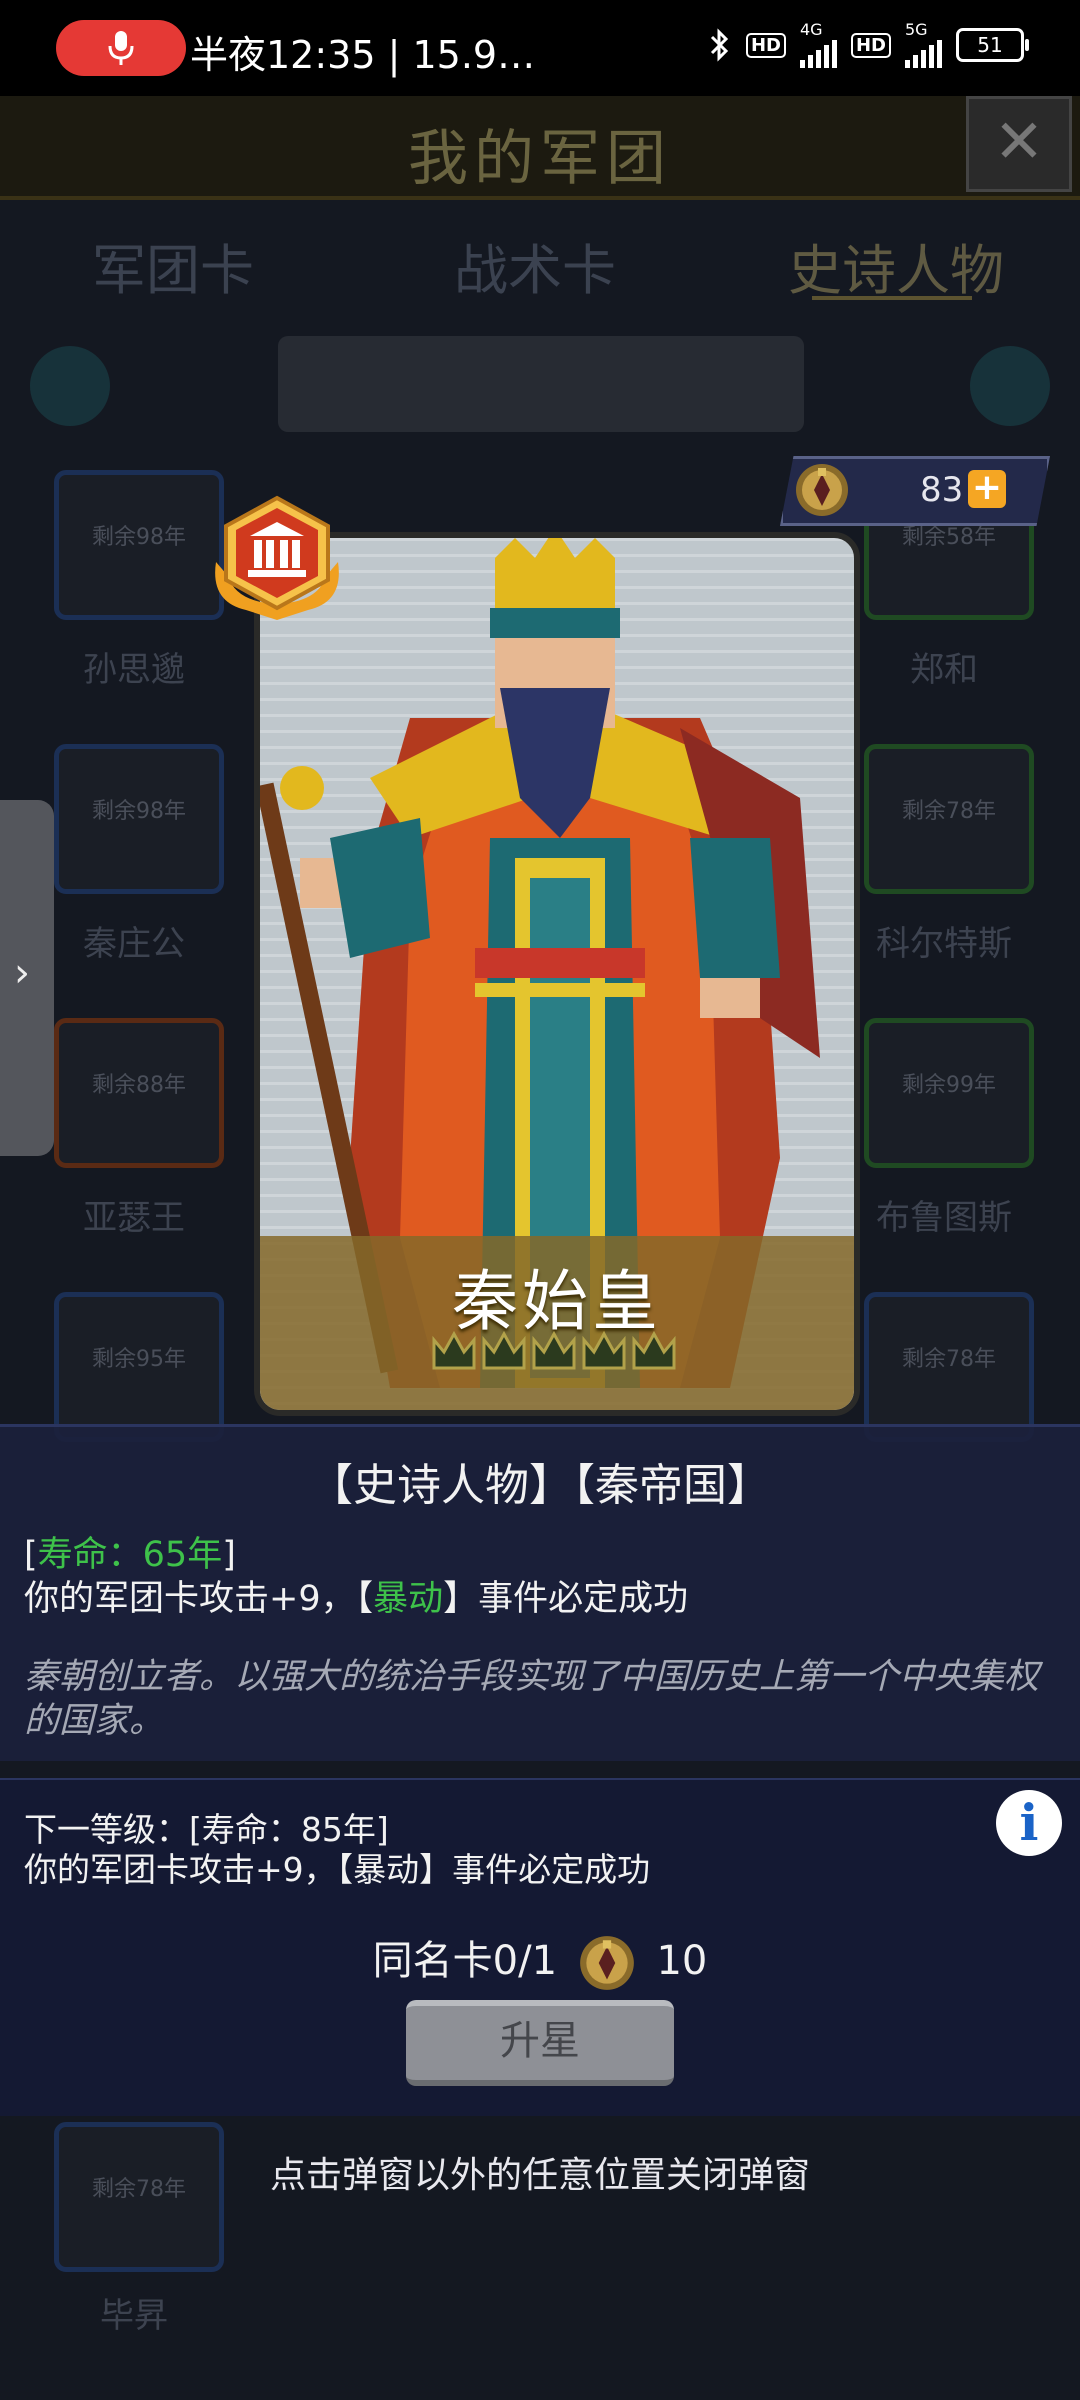  I want to click on status-icons: HD 4G HD 5G 51, so click(867, 44).